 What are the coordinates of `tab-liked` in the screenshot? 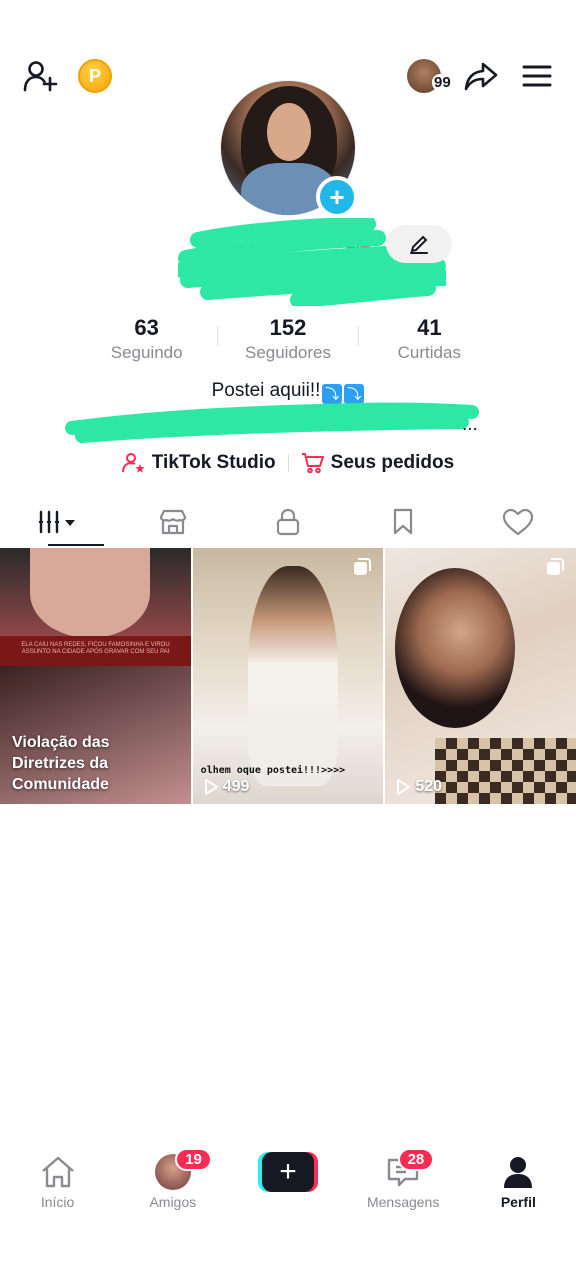 It's located at (518, 522).